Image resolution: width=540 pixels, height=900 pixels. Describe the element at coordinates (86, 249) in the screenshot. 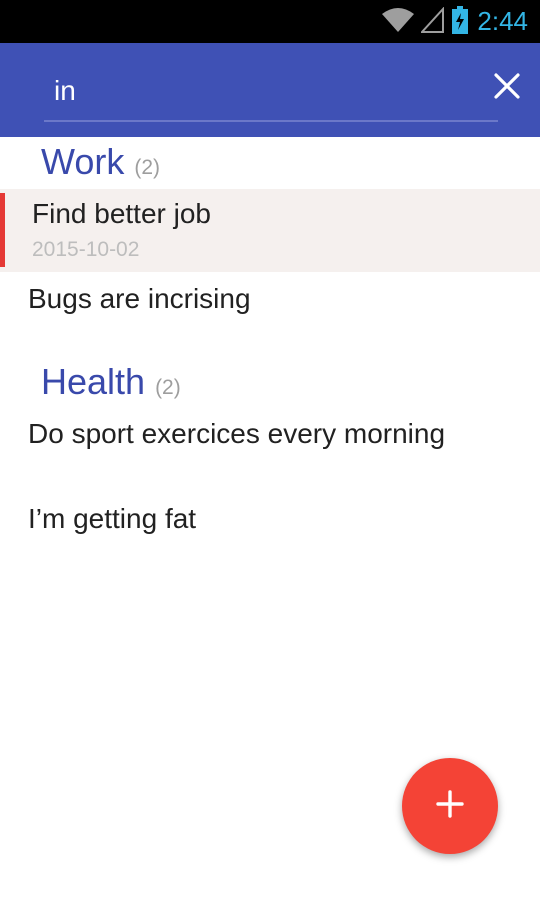

I see `note-date: 2015-10-02` at that location.